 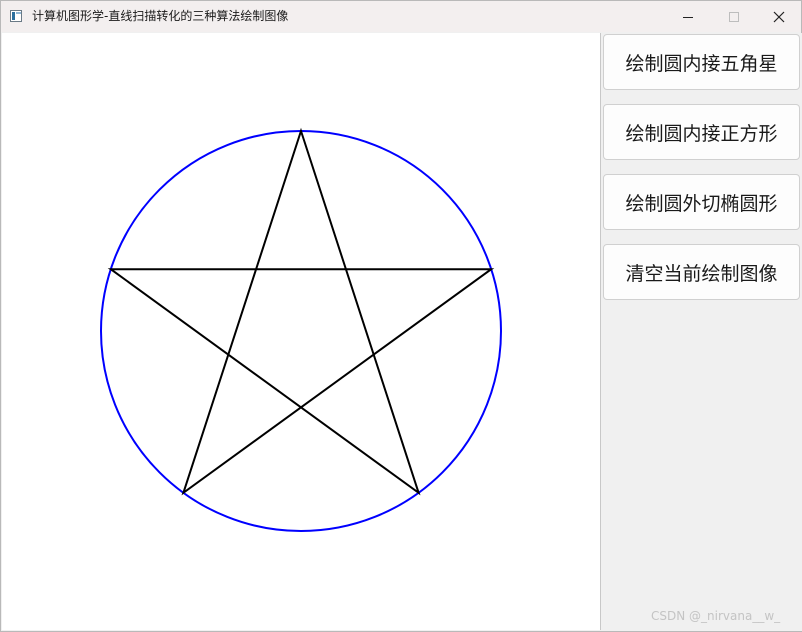 What do you see at coordinates (716, 616) in the screenshot?
I see `watermark: CSDN @_nirvana__w_` at bounding box center [716, 616].